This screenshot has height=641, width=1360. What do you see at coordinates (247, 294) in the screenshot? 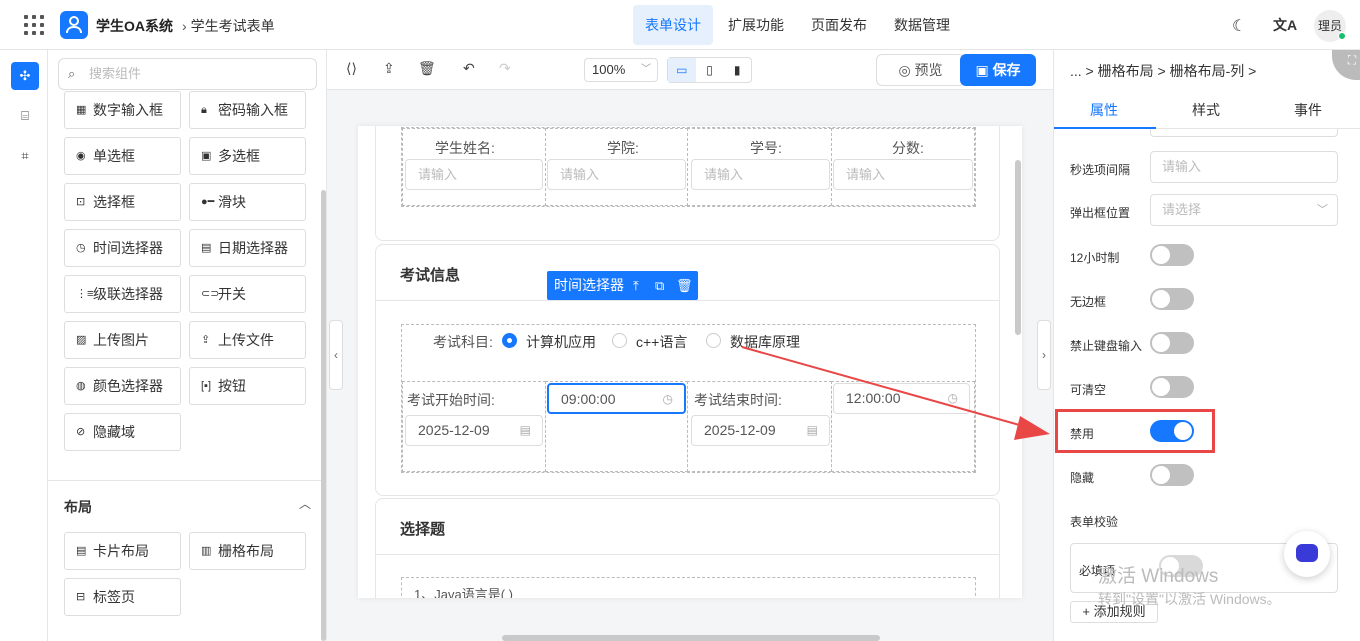
I see `component-switch: ⊂⊃ 开关` at bounding box center [247, 294].